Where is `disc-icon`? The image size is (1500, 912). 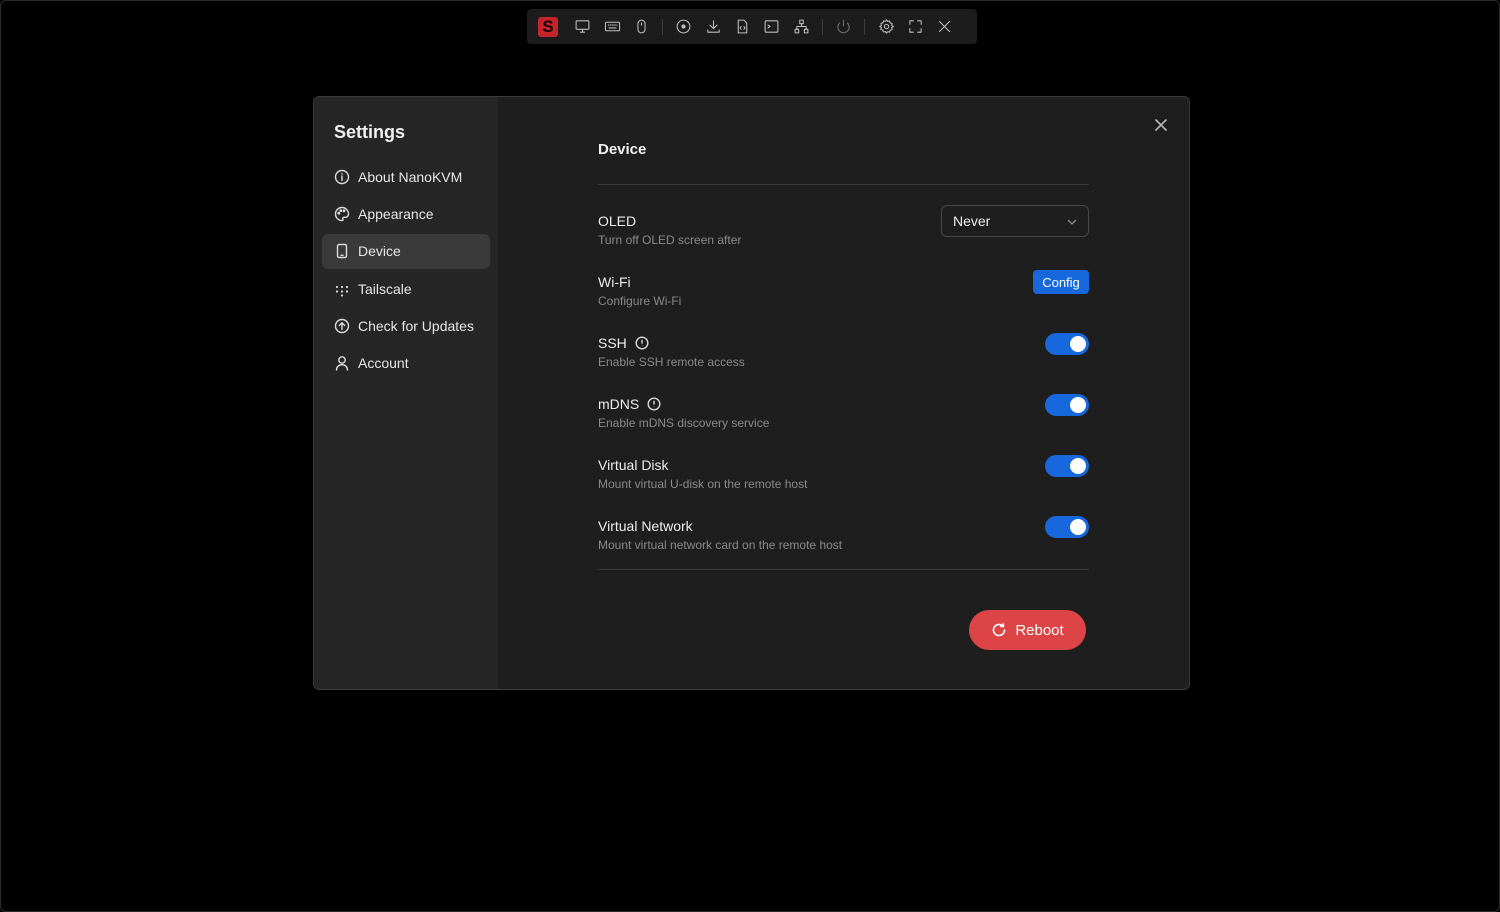 disc-icon is located at coordinates (684, 27).